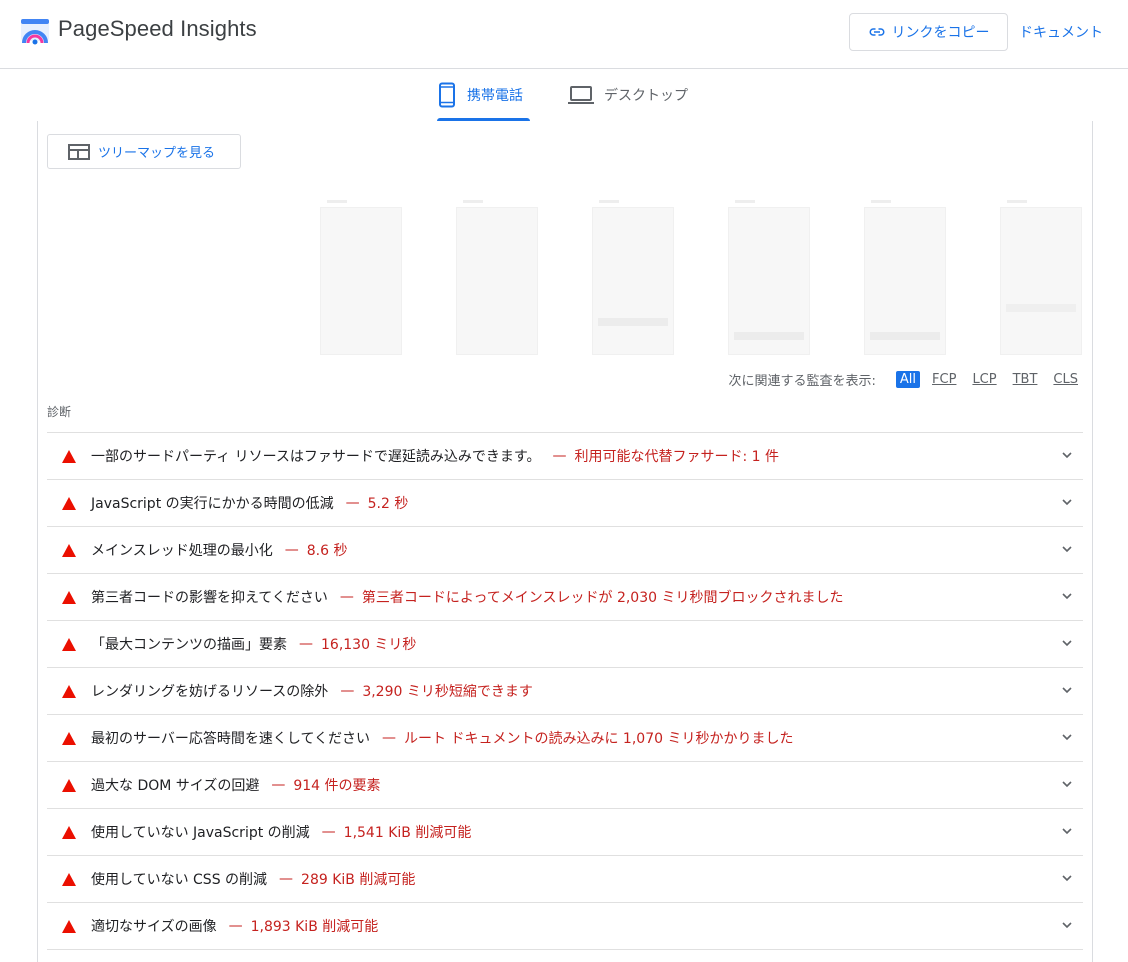  Describe the element at coordinates (677, 457) in the screenshot. I see `audit-detail: 利用可能な代替ファサード: 1 件` at that location.